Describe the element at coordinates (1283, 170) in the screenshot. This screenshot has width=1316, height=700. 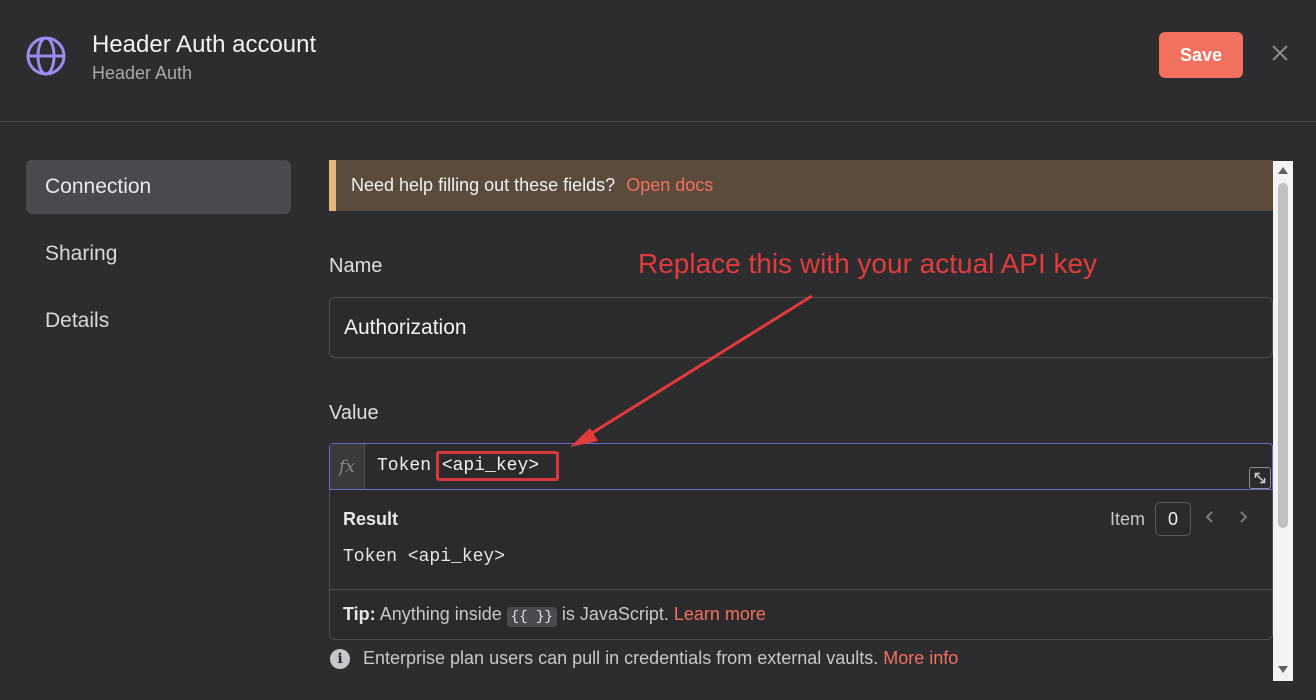
I see `scroll-up-arrow-icon` at that location.